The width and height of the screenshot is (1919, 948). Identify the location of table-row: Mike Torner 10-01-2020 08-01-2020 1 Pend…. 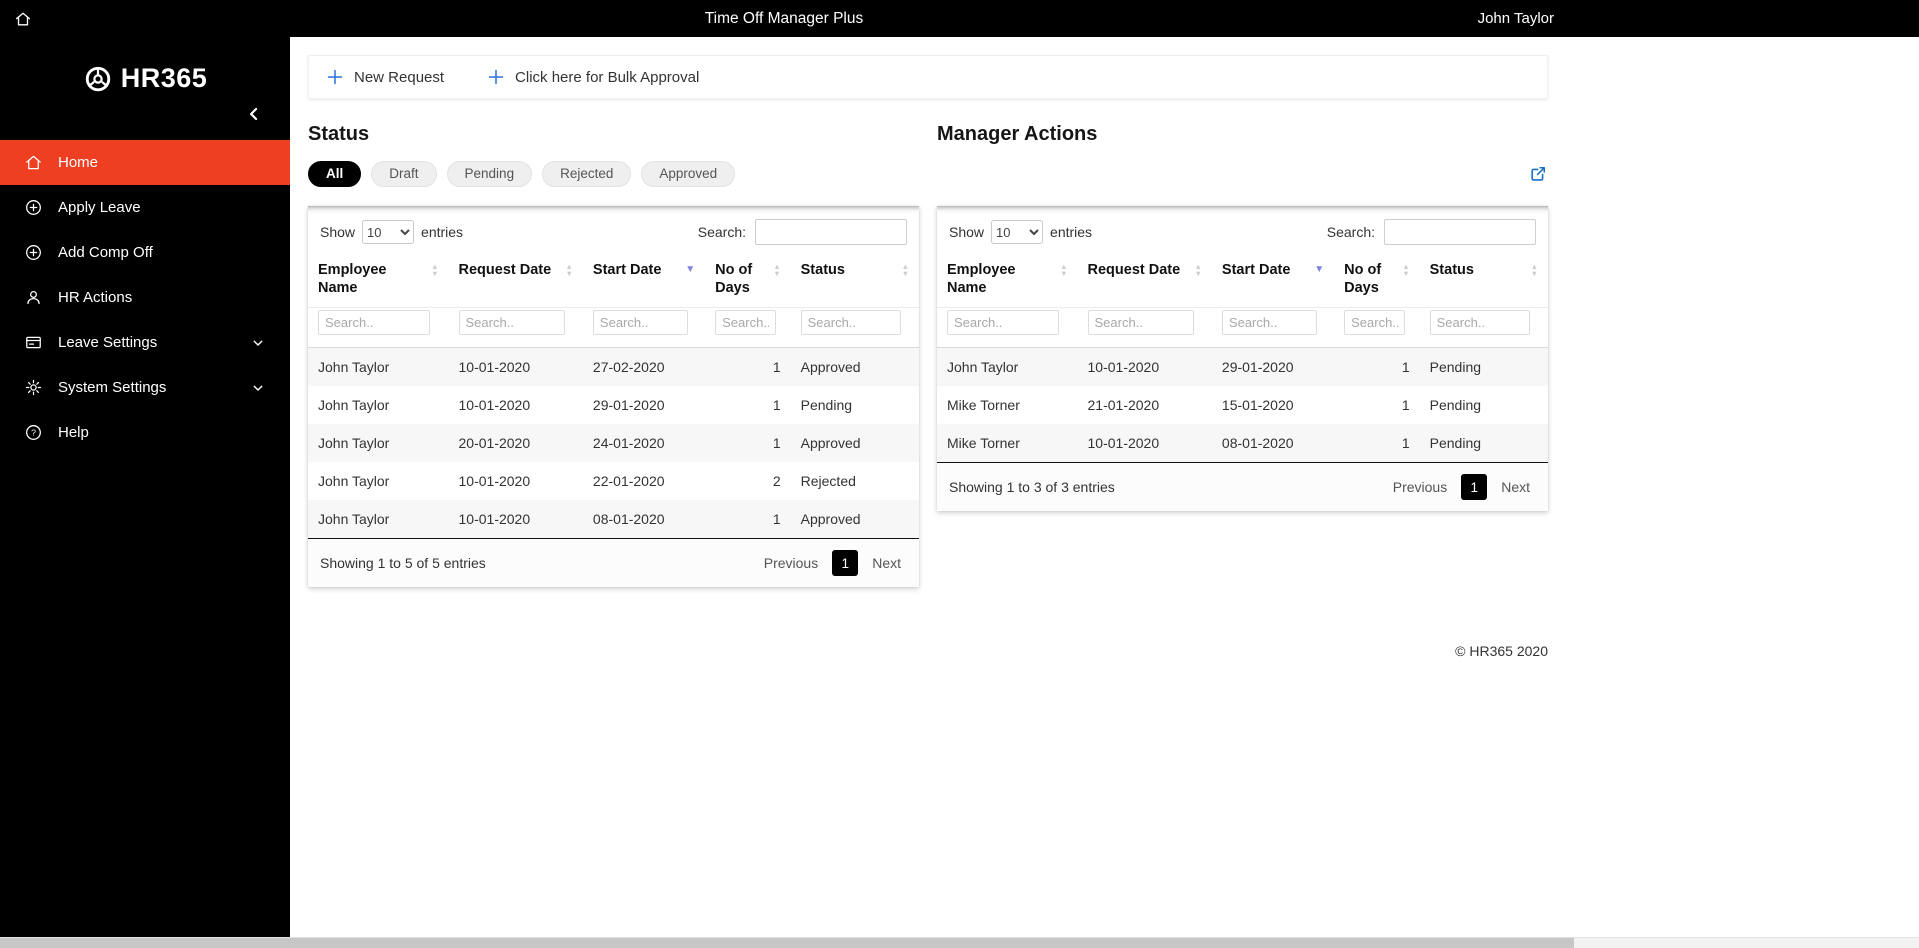
(1242, 443).